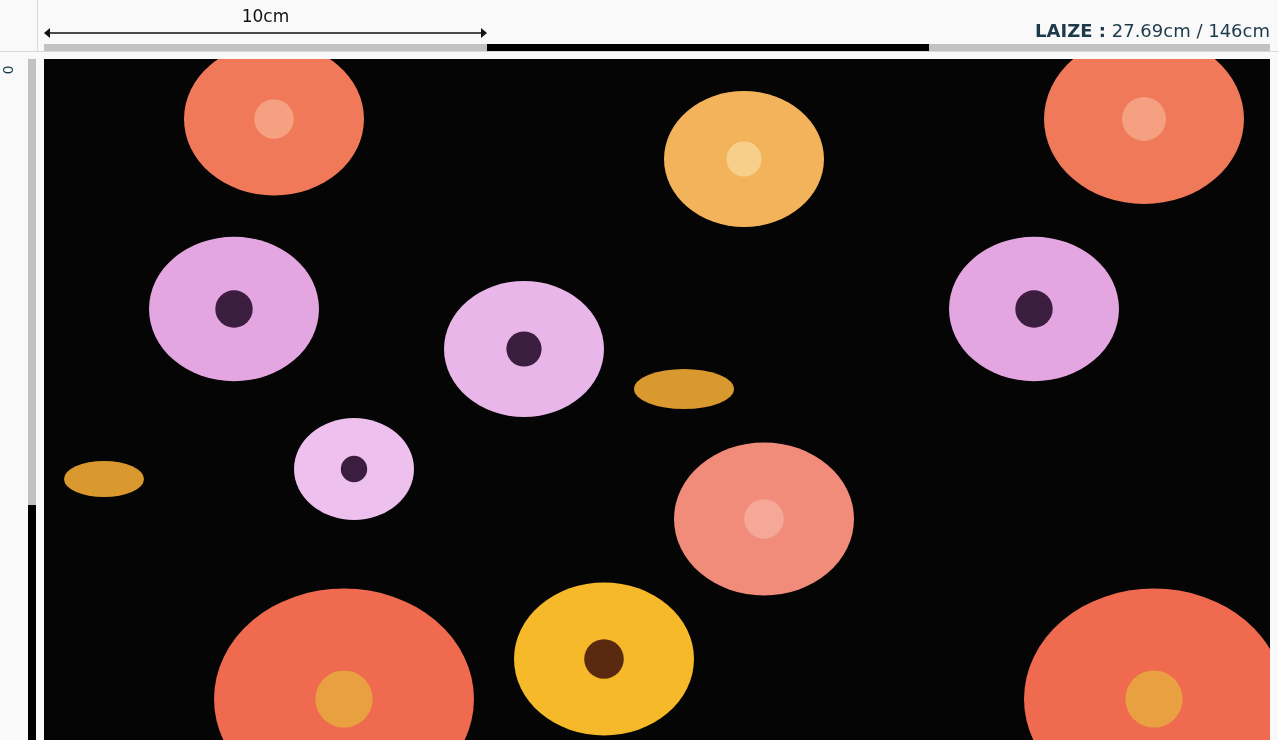  I want to click on ruler-label: 0, so click(8, 70).